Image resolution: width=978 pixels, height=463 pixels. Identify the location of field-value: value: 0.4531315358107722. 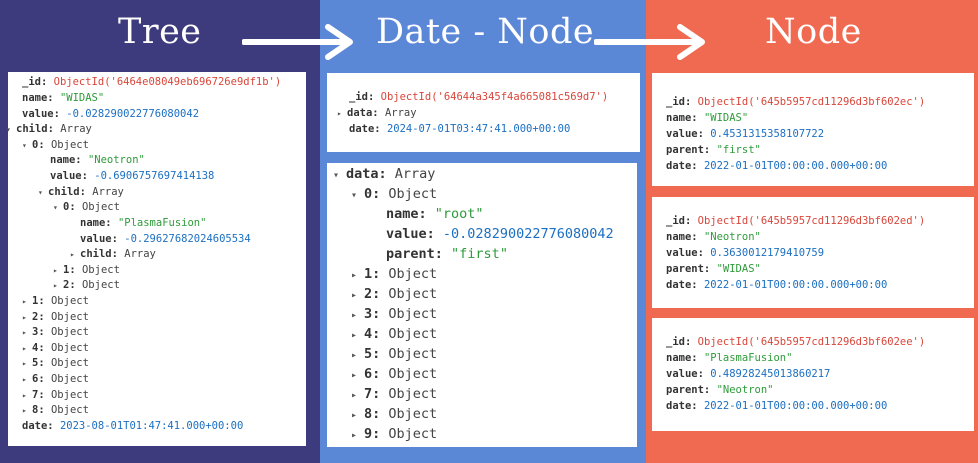
(745, 134).